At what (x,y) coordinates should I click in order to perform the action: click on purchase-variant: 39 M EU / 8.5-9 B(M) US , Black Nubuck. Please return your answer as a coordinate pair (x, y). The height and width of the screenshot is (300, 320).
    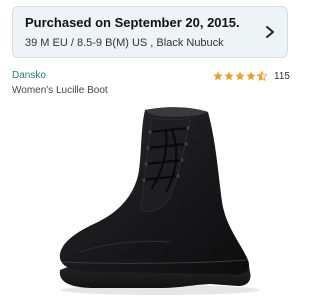
    Looking at the image, I should click on (124, 43).